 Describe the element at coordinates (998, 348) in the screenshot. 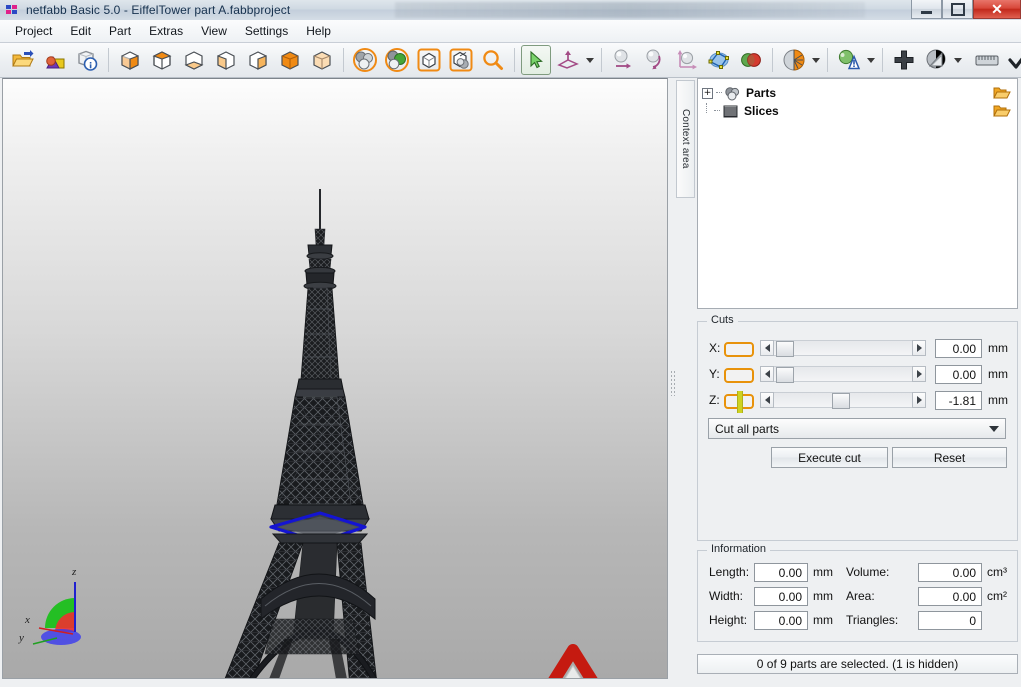

I see `cut-x-unit: mm` at that location.